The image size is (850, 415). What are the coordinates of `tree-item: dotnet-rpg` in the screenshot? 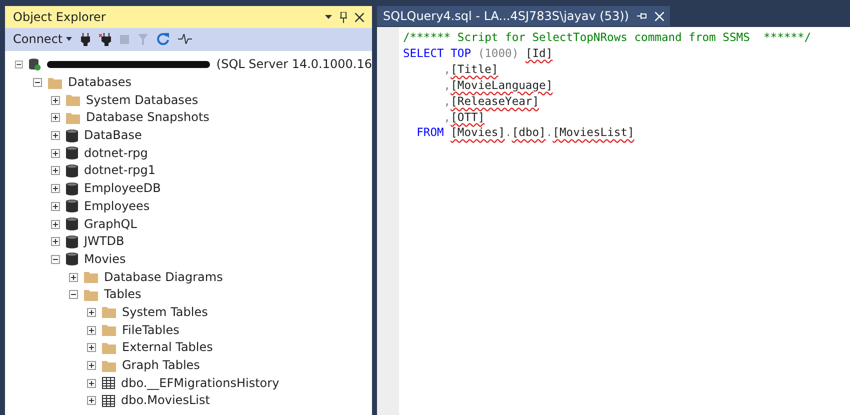 It's located at (116, 153).